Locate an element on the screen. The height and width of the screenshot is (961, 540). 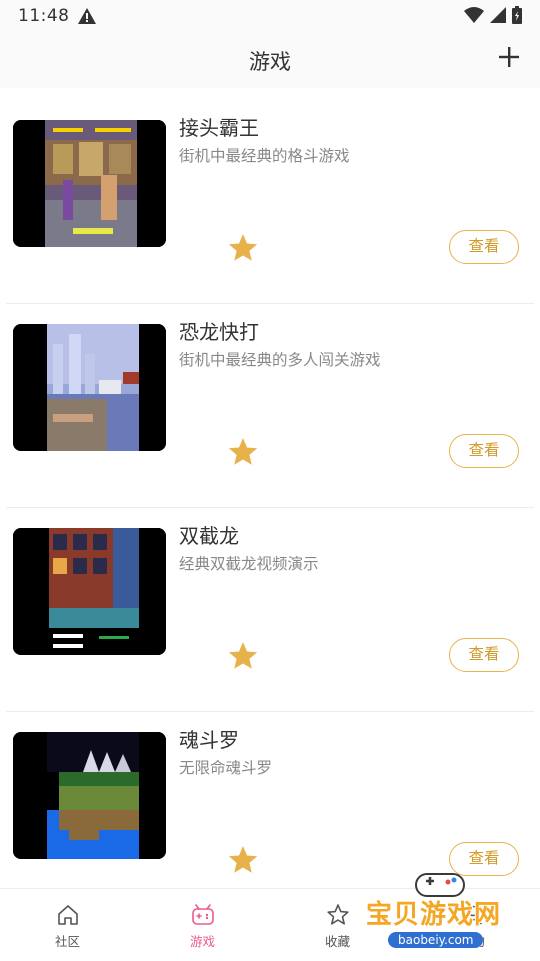
bottom-nav: 社区 游戏 收藏 我的 is located at coordinates (270, 924).